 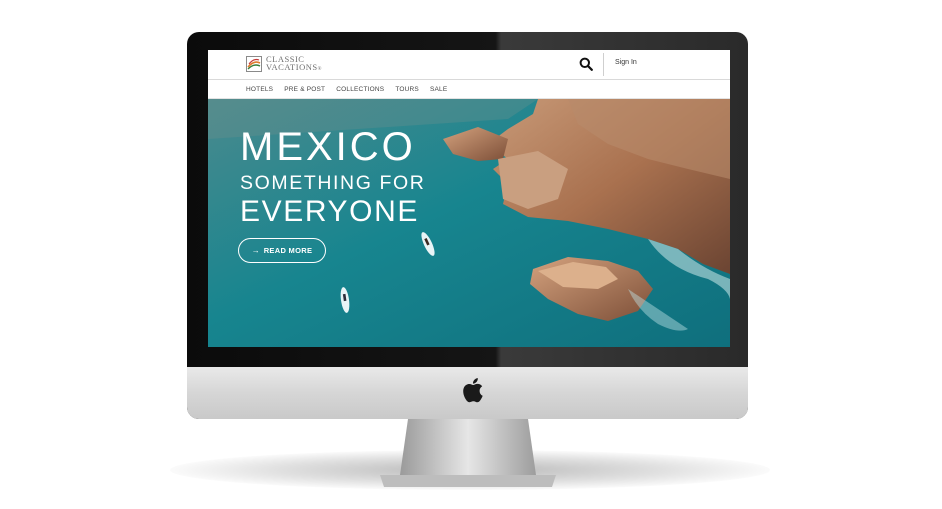 I want to click on logo-trademark: ®, so click(x=319, y=69).